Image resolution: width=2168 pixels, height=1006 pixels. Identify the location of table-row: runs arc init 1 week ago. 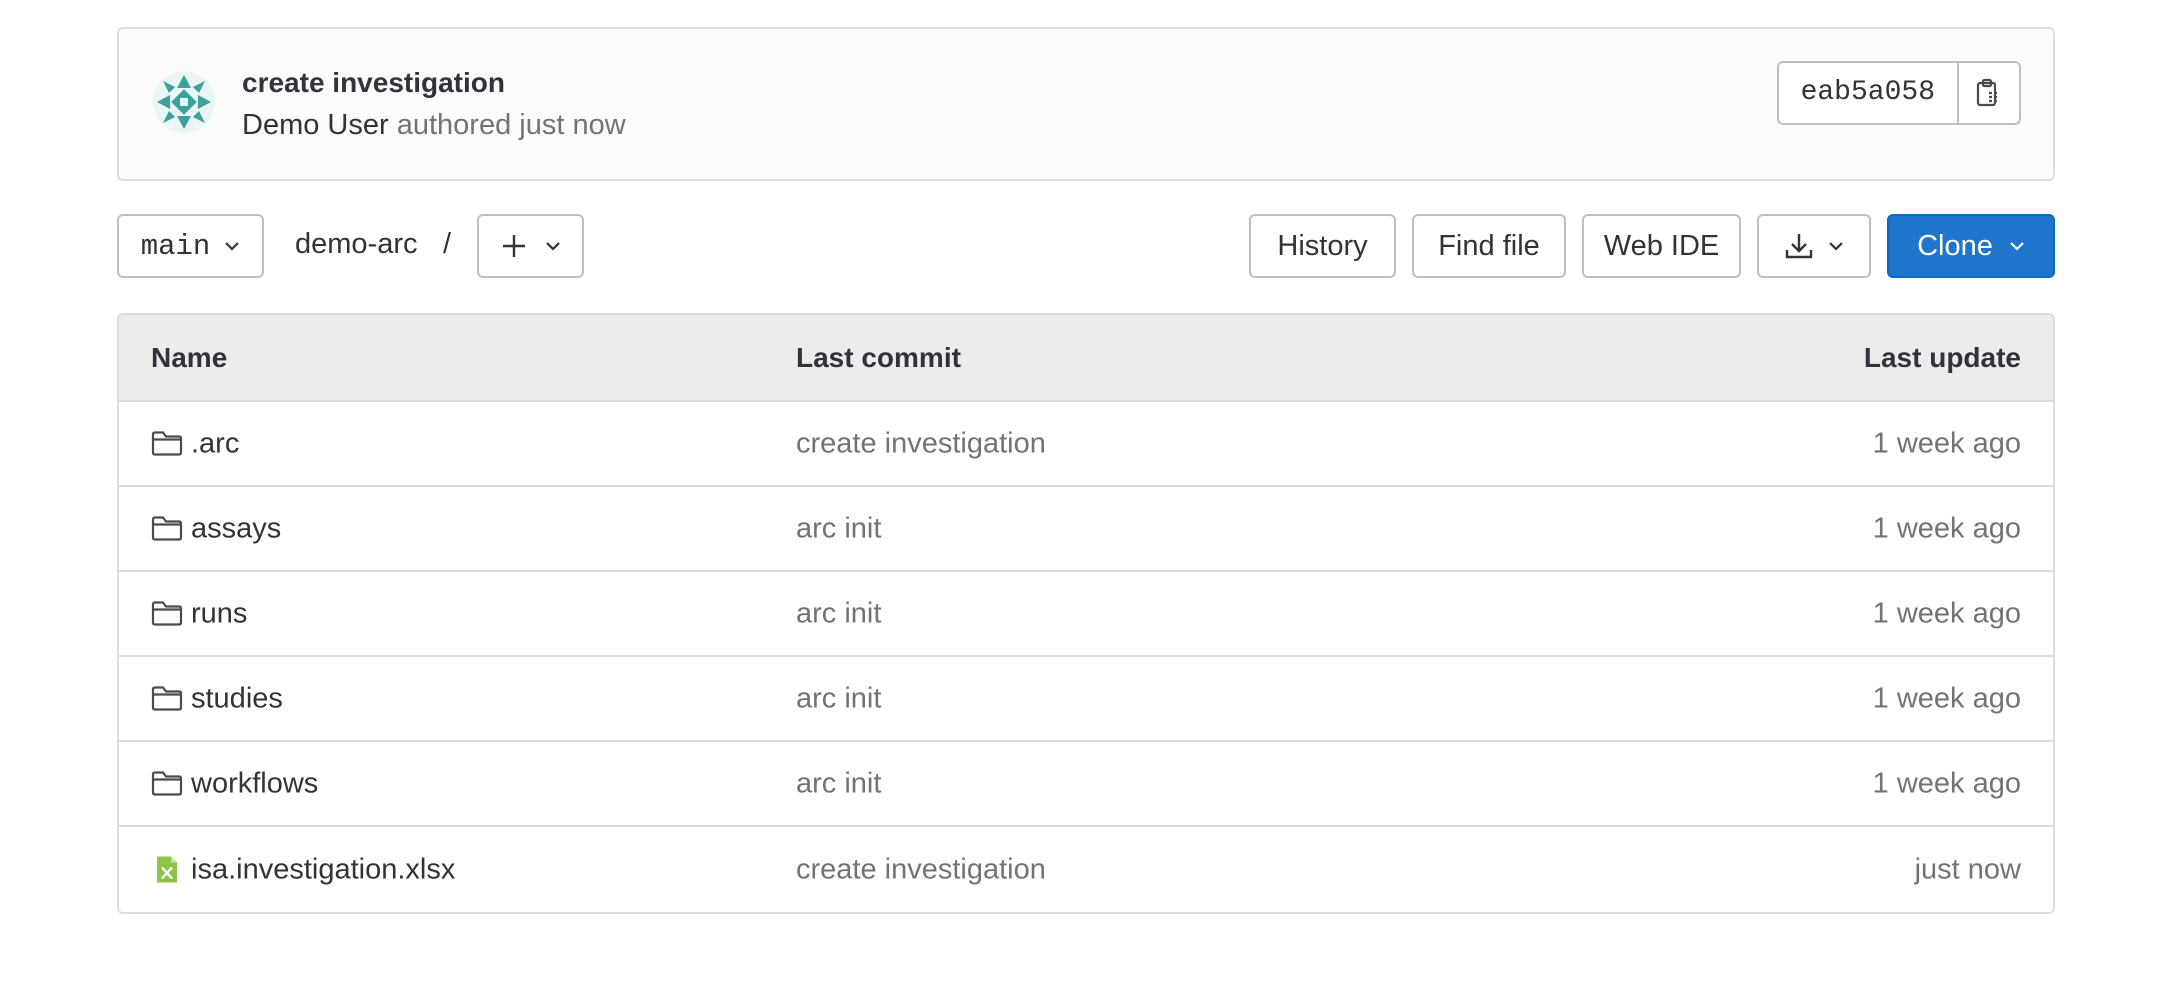
(1086, 614).